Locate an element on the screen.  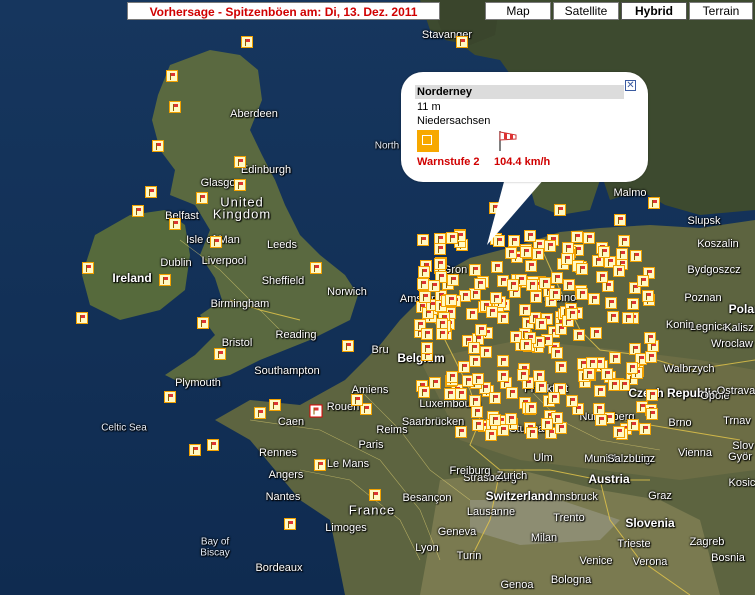
map-type-map-button: Map is located at coordinates (518, 11).